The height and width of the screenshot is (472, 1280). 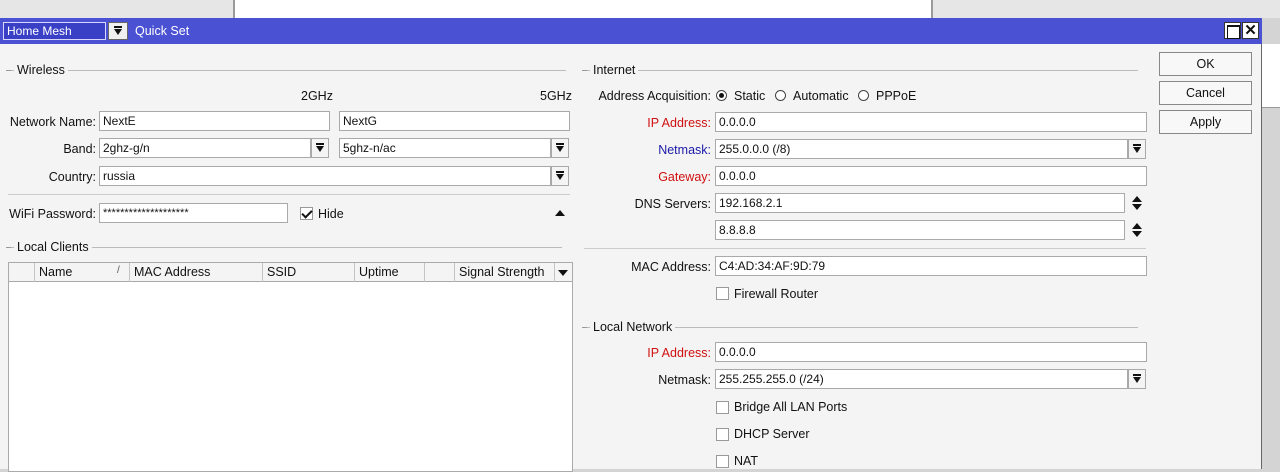 I want to click on firewall-router-checkbox, so click(x=722, y=293).